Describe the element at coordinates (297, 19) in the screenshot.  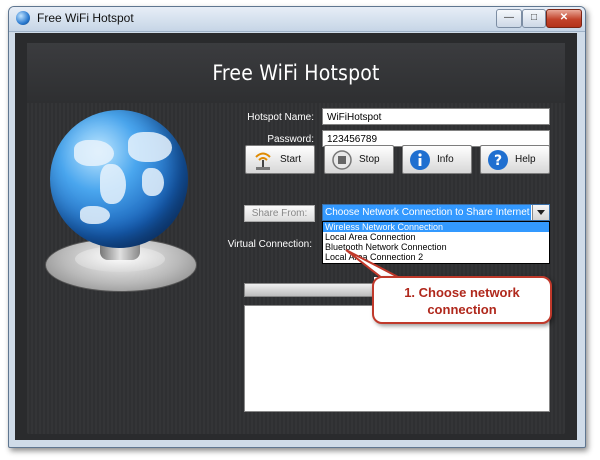
I see `title-bar: Free WiFi Hotspot — □ ✕` at that location.